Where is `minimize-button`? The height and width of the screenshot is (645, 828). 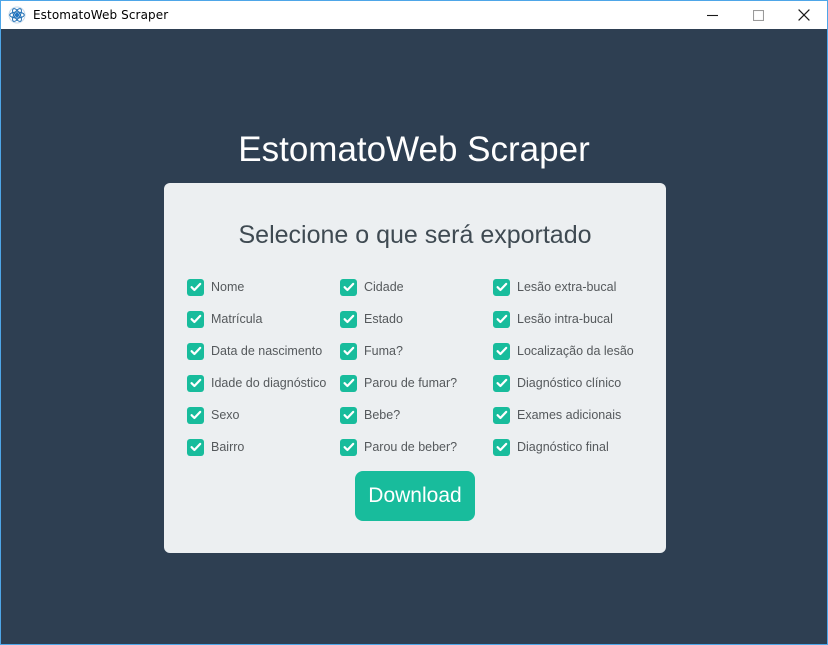 minimize-button is located at coordinates (712, 15).